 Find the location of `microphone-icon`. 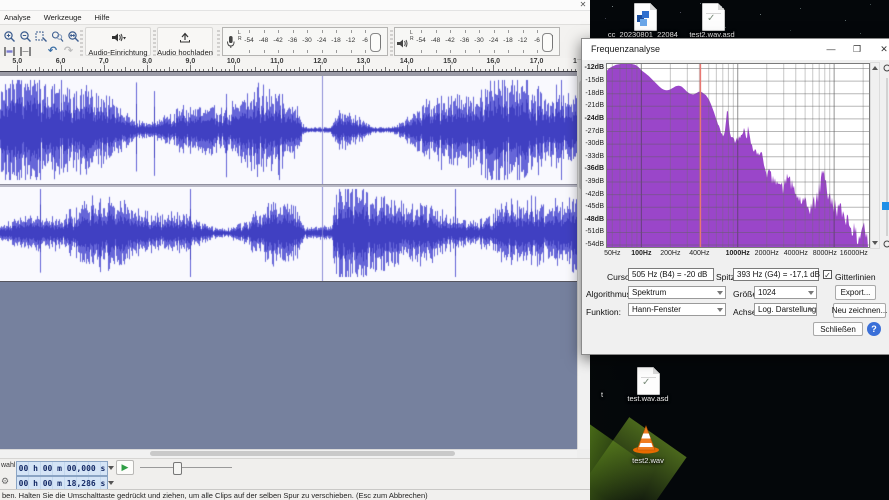

microphone-icon is located at coordinates (230, 44).